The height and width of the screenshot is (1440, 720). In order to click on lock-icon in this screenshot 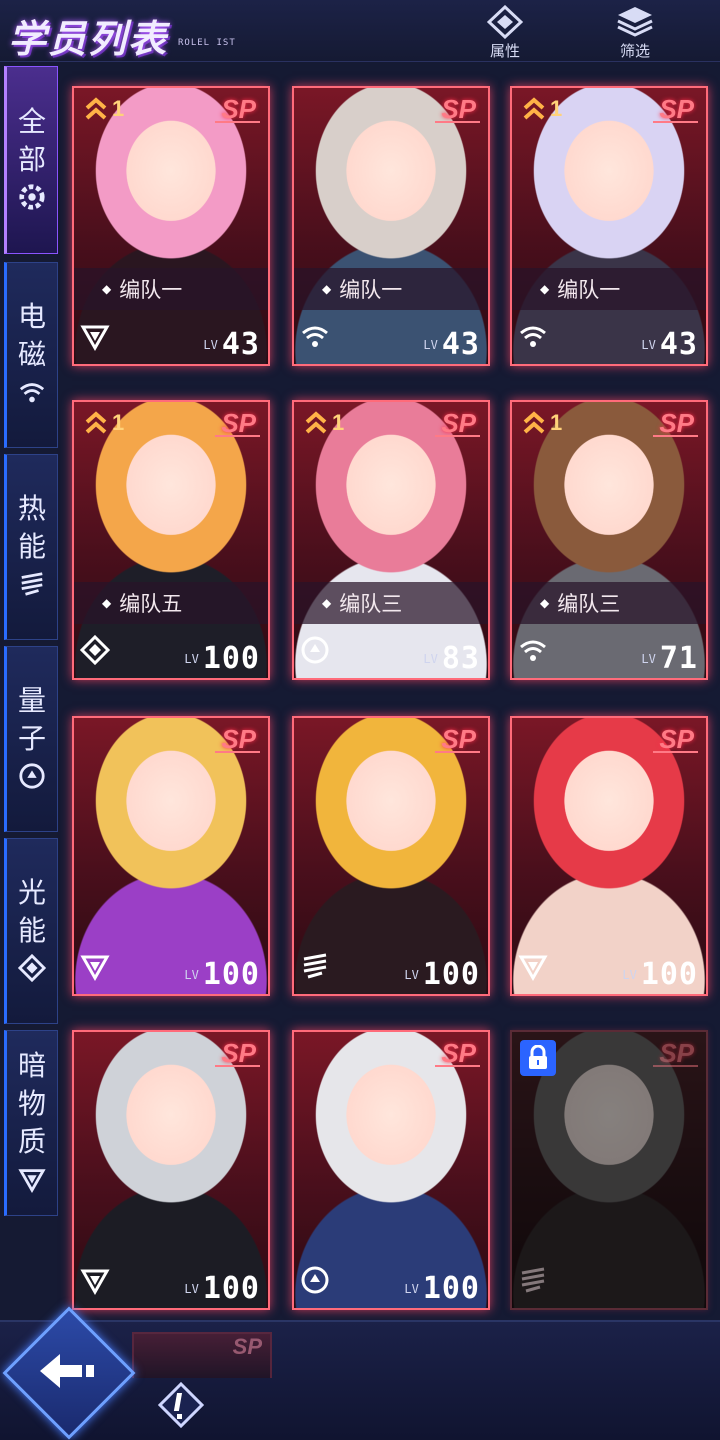, I will do `click(538, 1058)`.